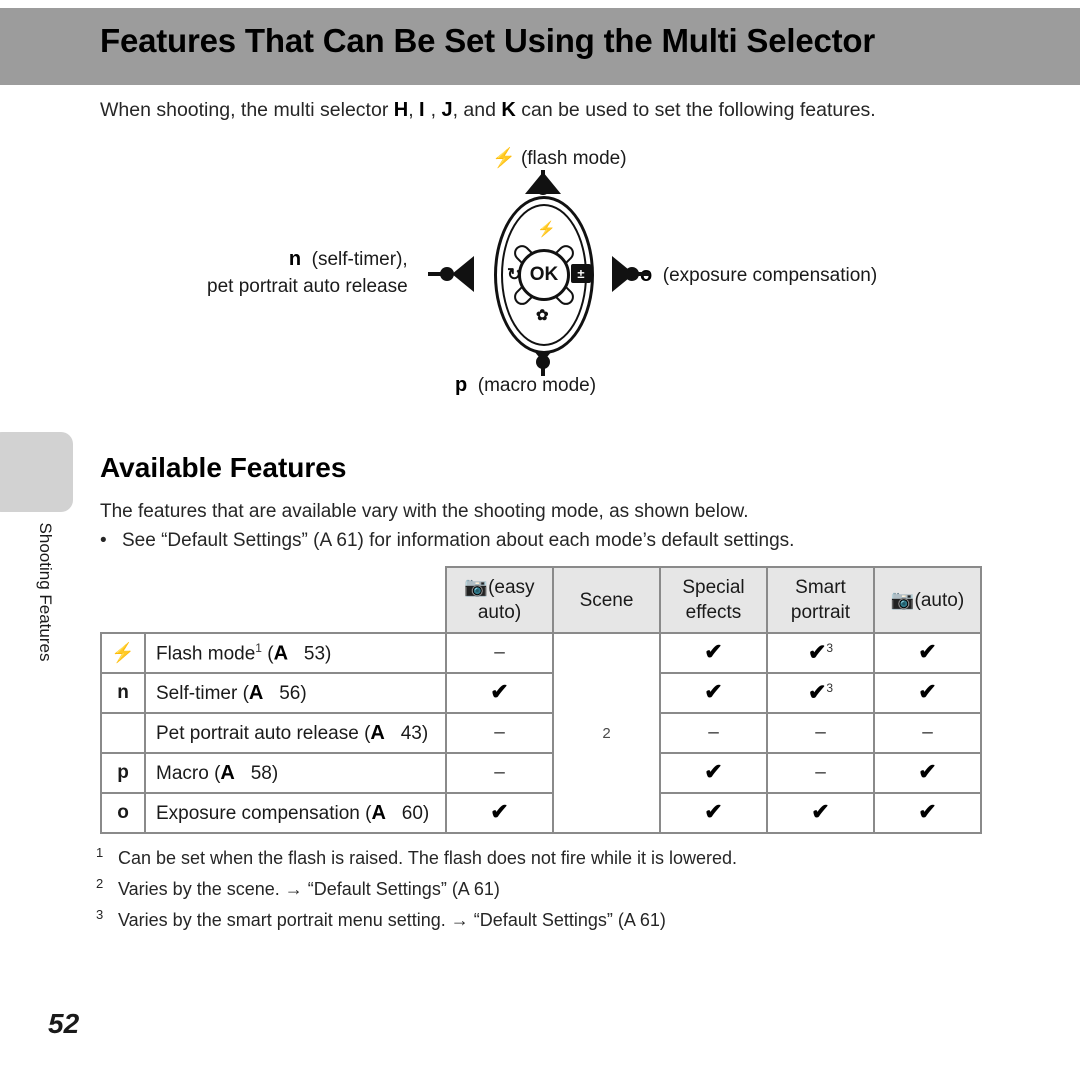 This screenshot has height=1080, width=1080. What do you see at coordinates (206, 654) in the screenshot?
I see `row-label-flash-mode: Flash mode` at bounding box center [206, 654].